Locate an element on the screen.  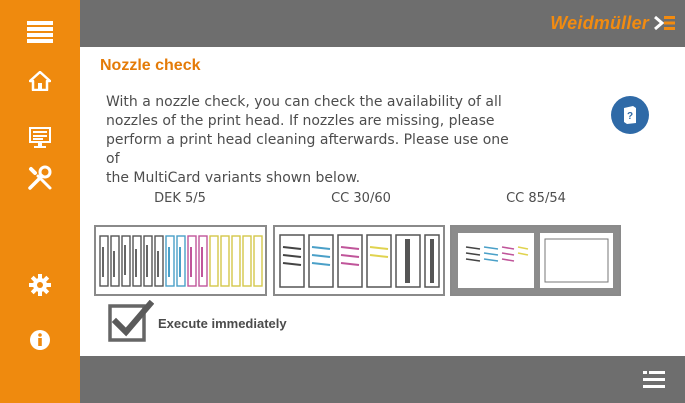
description-line: the MultiCard variants shown below. is located at coordinates (233, 178).